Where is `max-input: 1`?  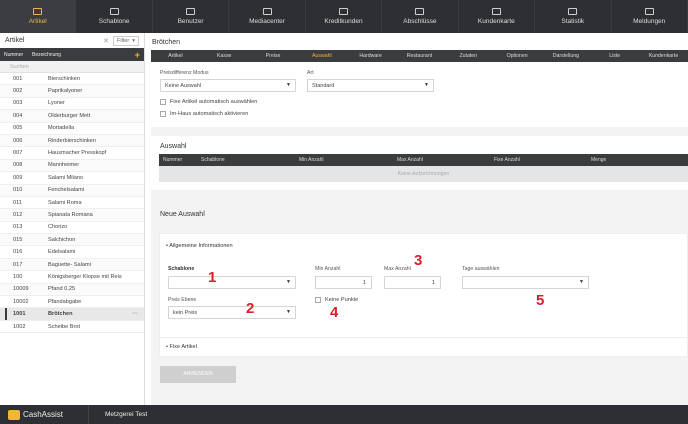 max-input: 1 is located at coordinates (412, 282).